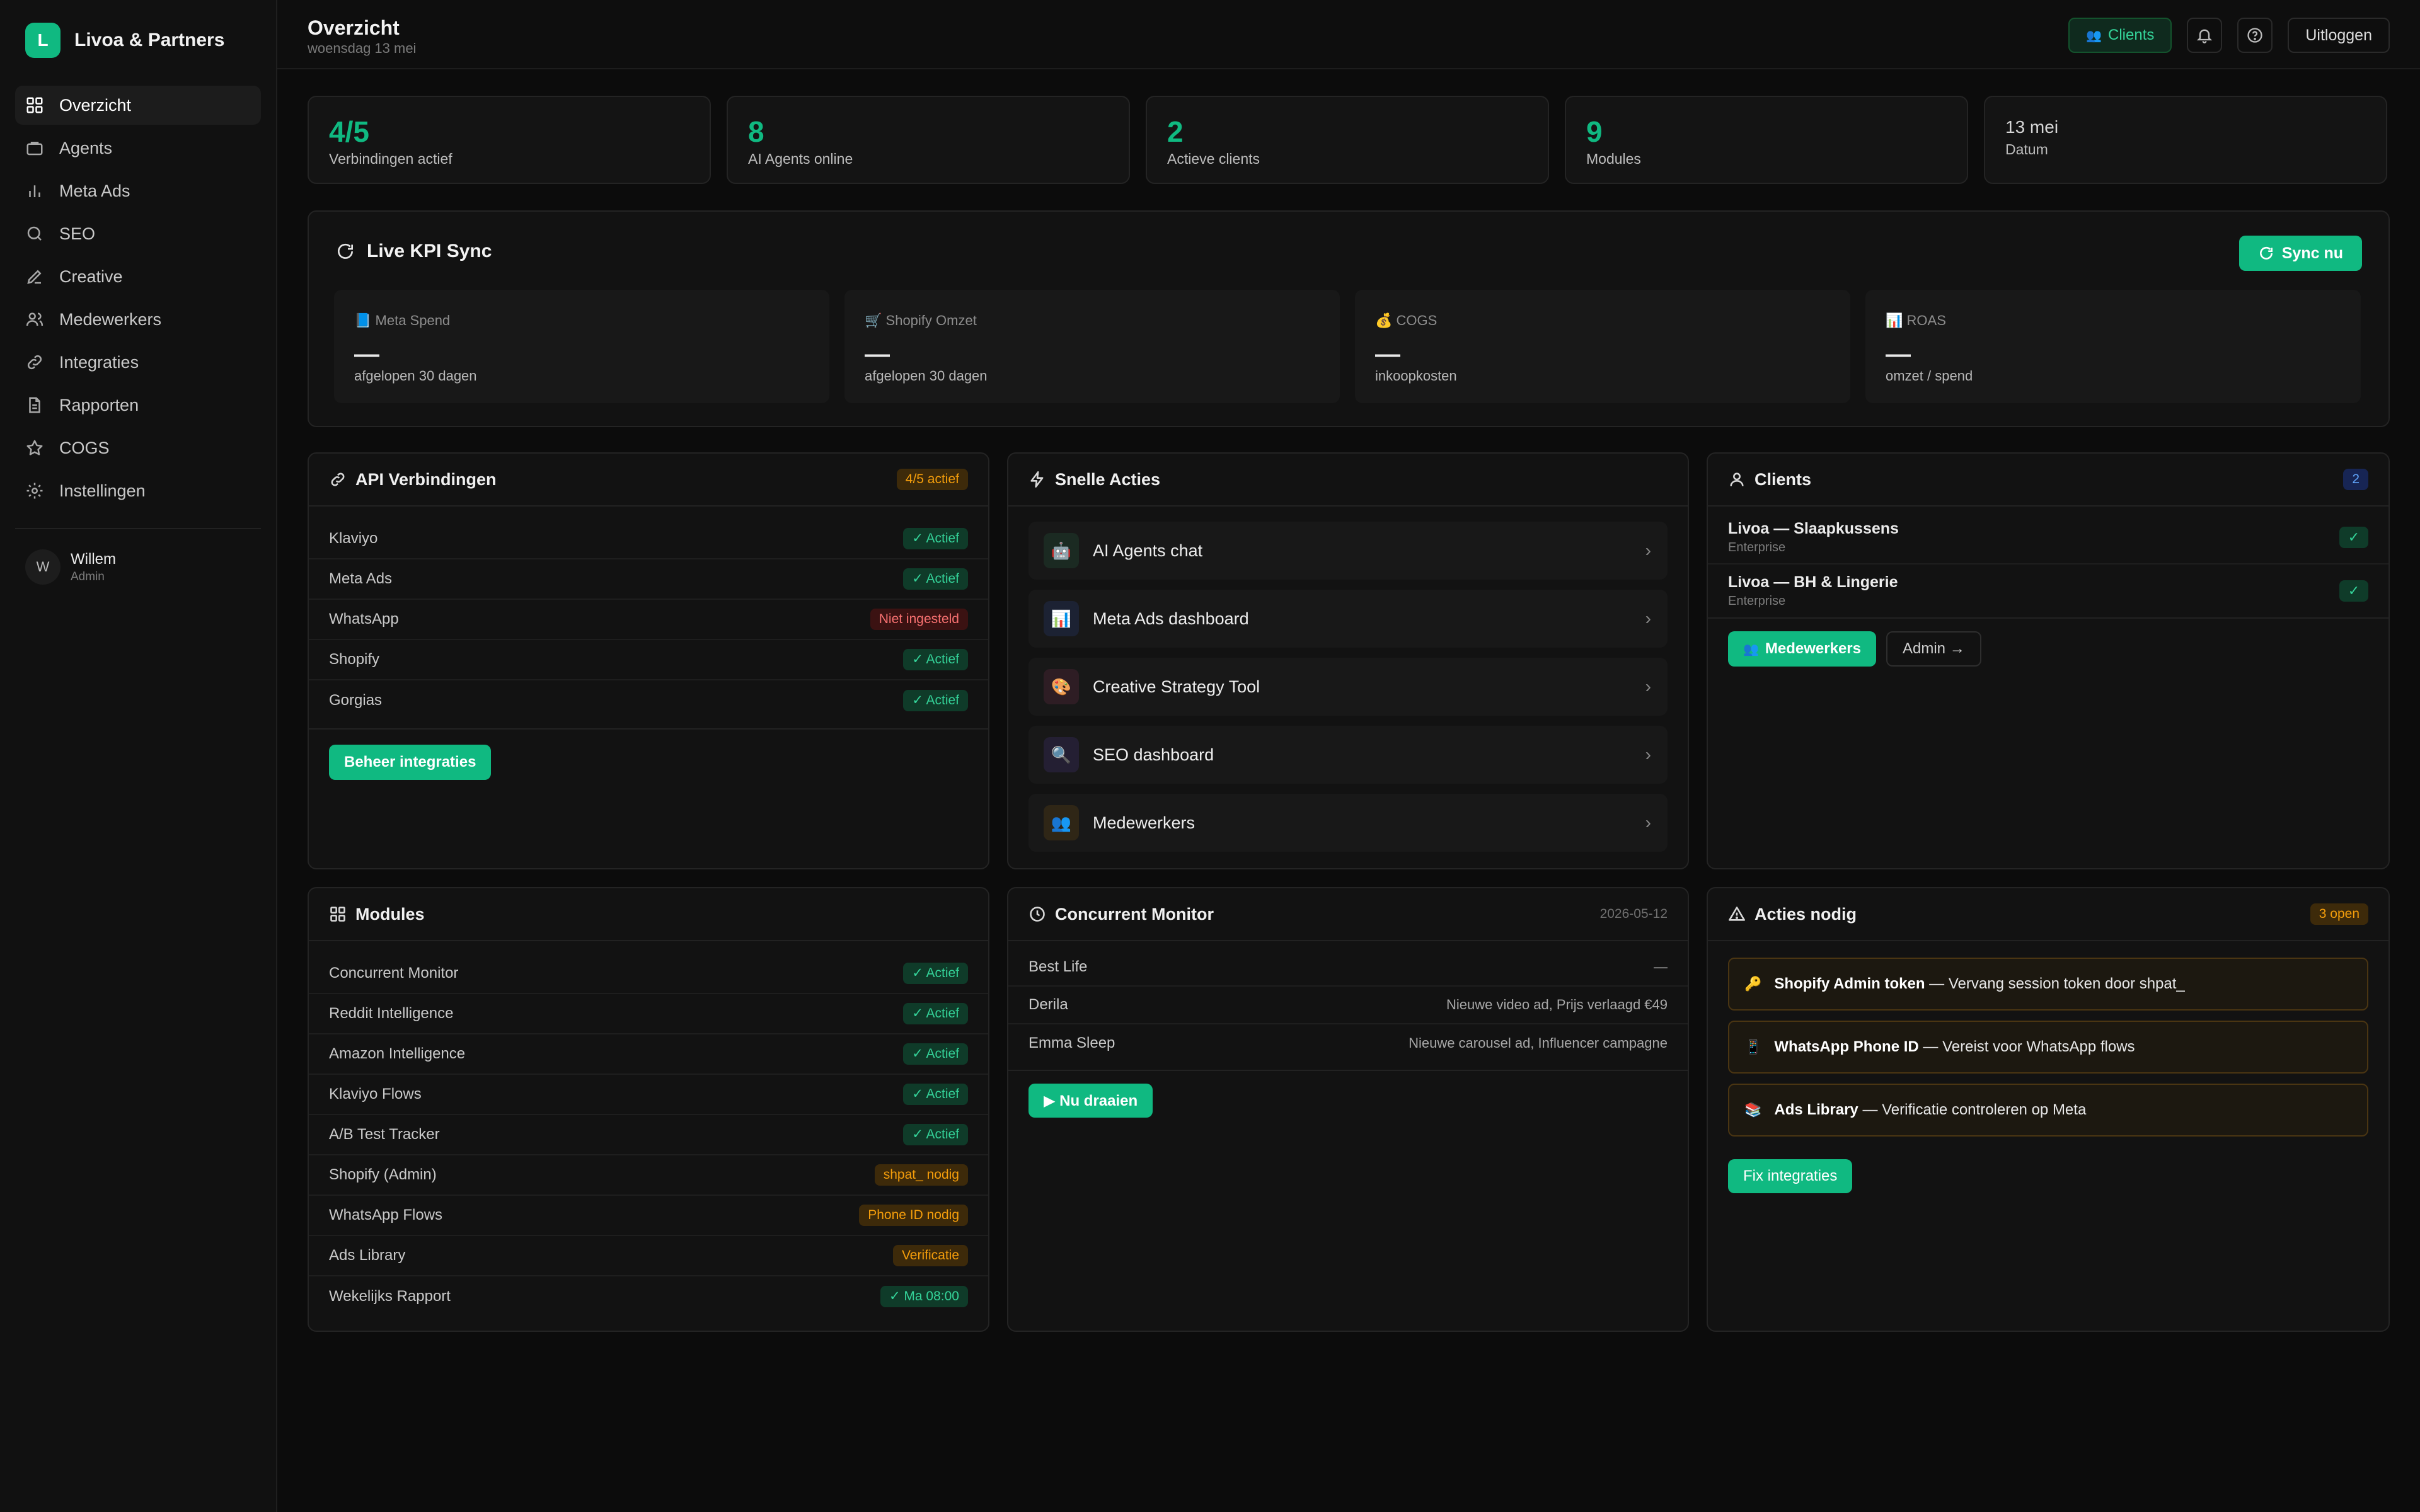 This screenshot has height=1512, width=2420. Describe the element at coordinates (924, 1296) in the screenshot. I see `status-badge: ✓ Ma 08:00` at that location.